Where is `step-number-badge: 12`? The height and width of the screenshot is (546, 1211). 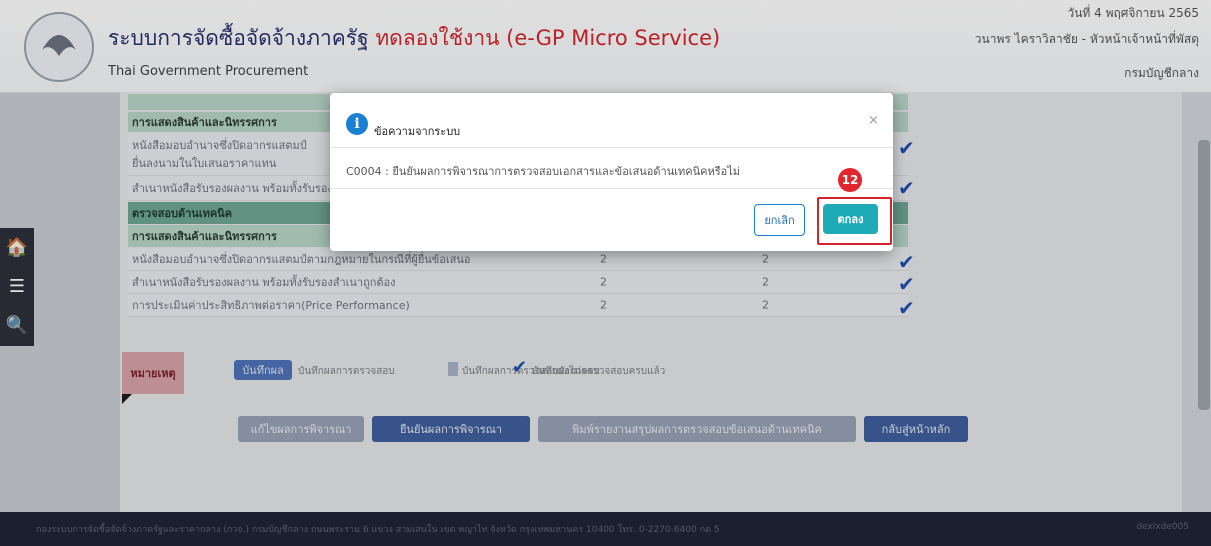
step-number-badge: 12 is located at coordinates (850, 180).